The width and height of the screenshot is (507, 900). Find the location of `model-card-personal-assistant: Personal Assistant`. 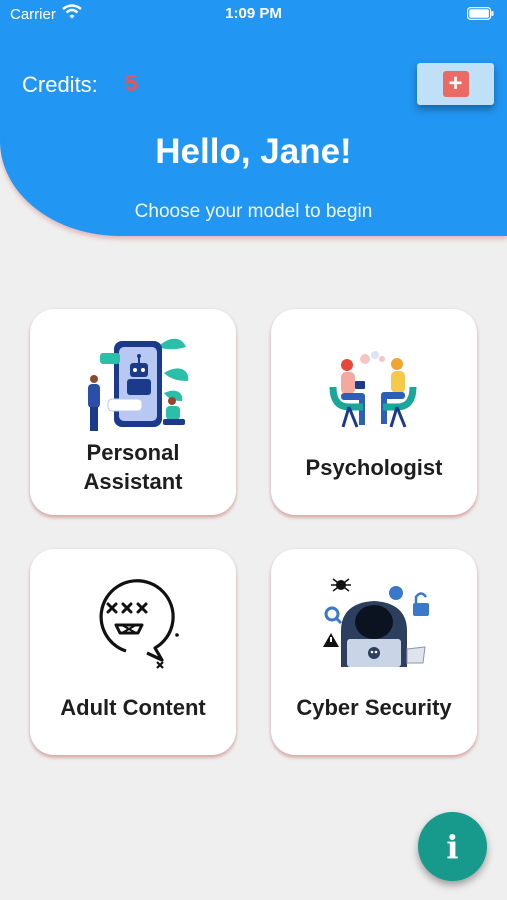

model-card-personal-assistant: Personal Assistant is located at coordinates (133, 412).